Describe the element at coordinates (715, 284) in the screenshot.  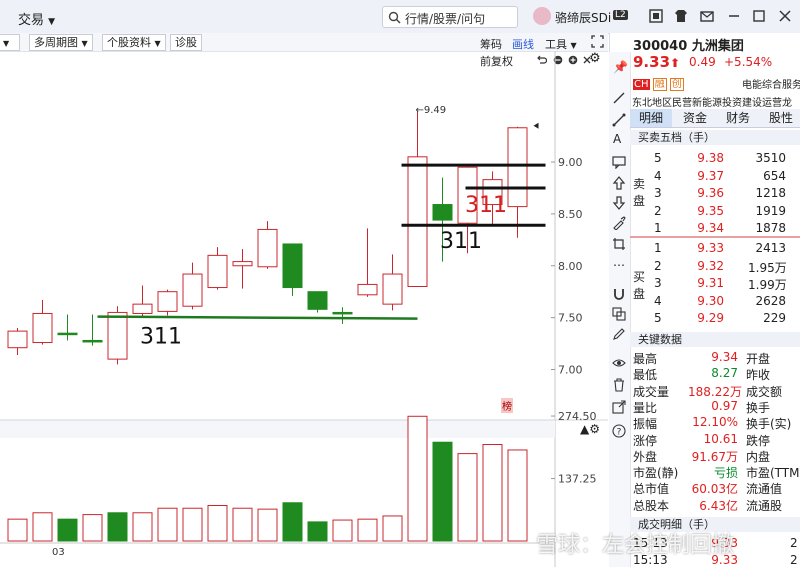
I see `bid-row: 3 9.31 1.99万` at that location.